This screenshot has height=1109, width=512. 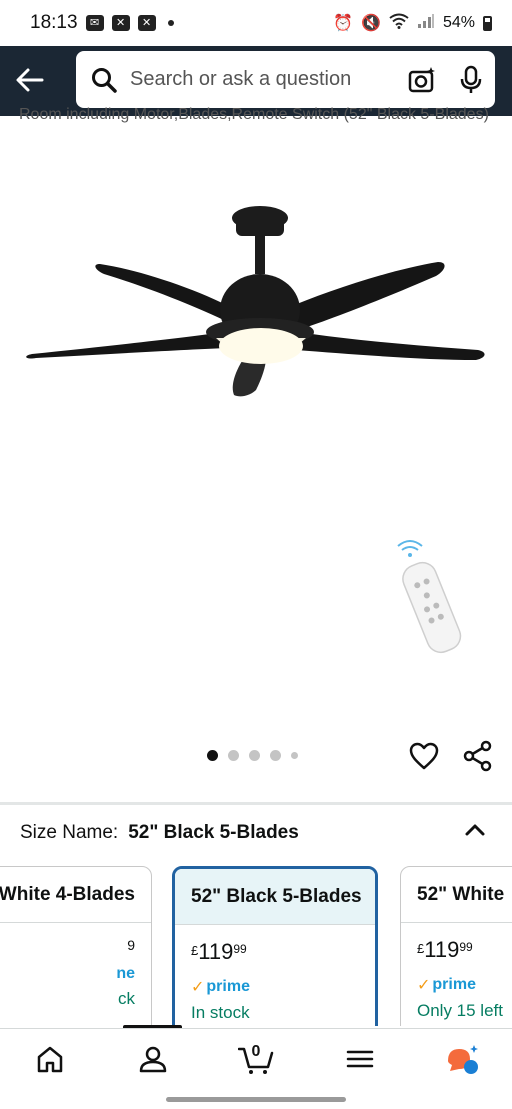 What do you see at coordinates (213, 832) in the screenshot?
I see `size-value: 52" Black 5-Blades` at bounding box center [213, 832].